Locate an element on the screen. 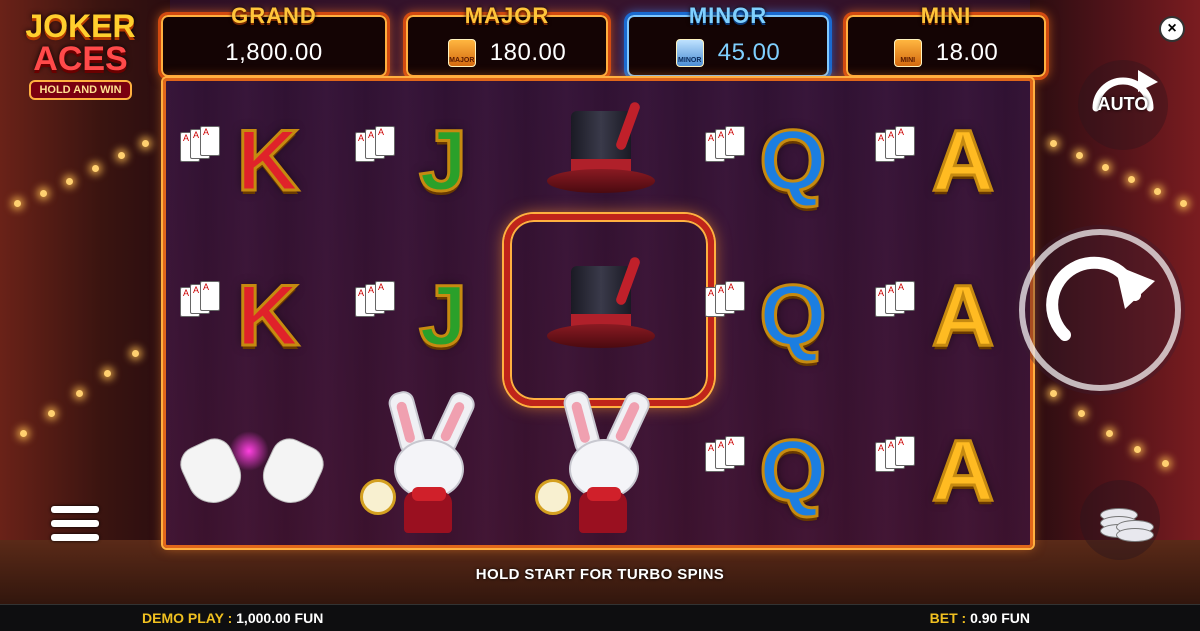 The height and width of the screenshot is (631, 1200). menu-button is located at coordinates (75, 524).